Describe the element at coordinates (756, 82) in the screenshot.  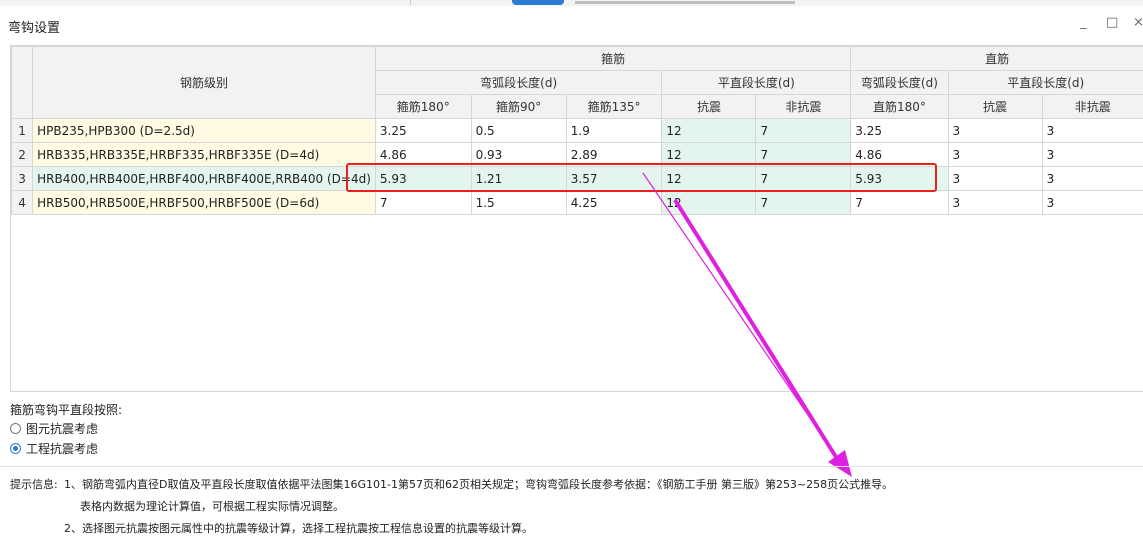
I see `header-flat-stirrup: 平直段长度(d)` at that location.